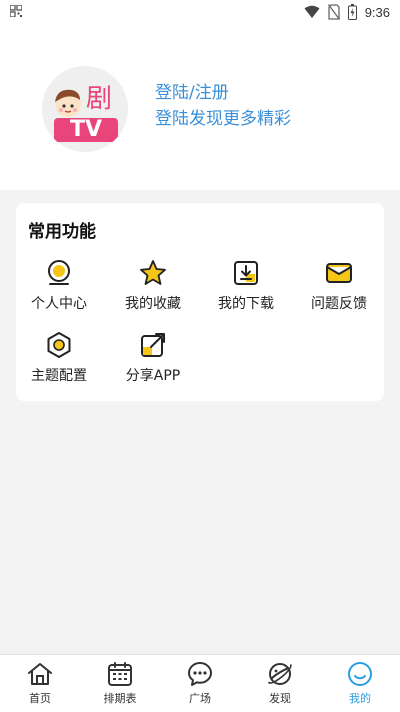  What do you see at coordinates (153, 376) in the screenshot?
I see `func-label: 分享APP` at bounding box center [153, 376].